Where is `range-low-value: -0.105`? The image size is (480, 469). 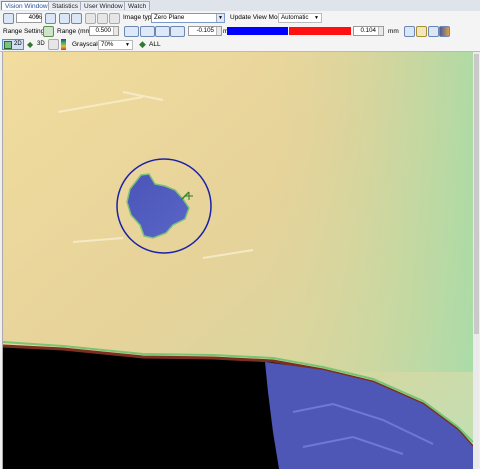 range-low-value: -0.105 is located at coordinates (205, 30).